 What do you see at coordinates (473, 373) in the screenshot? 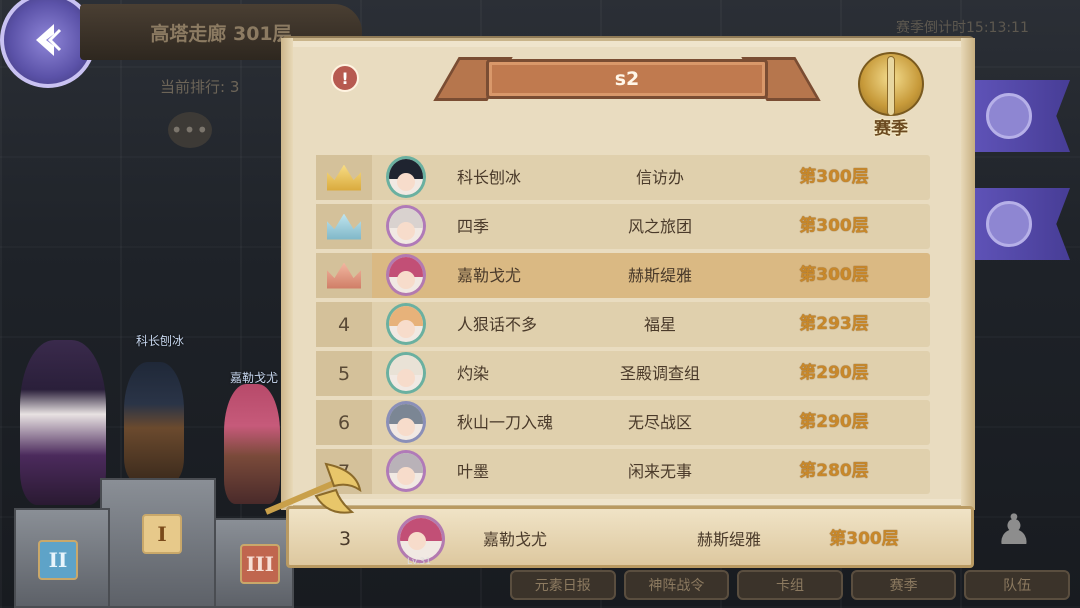
I see `player-name: 灼染` at bounding box center [473, 373].